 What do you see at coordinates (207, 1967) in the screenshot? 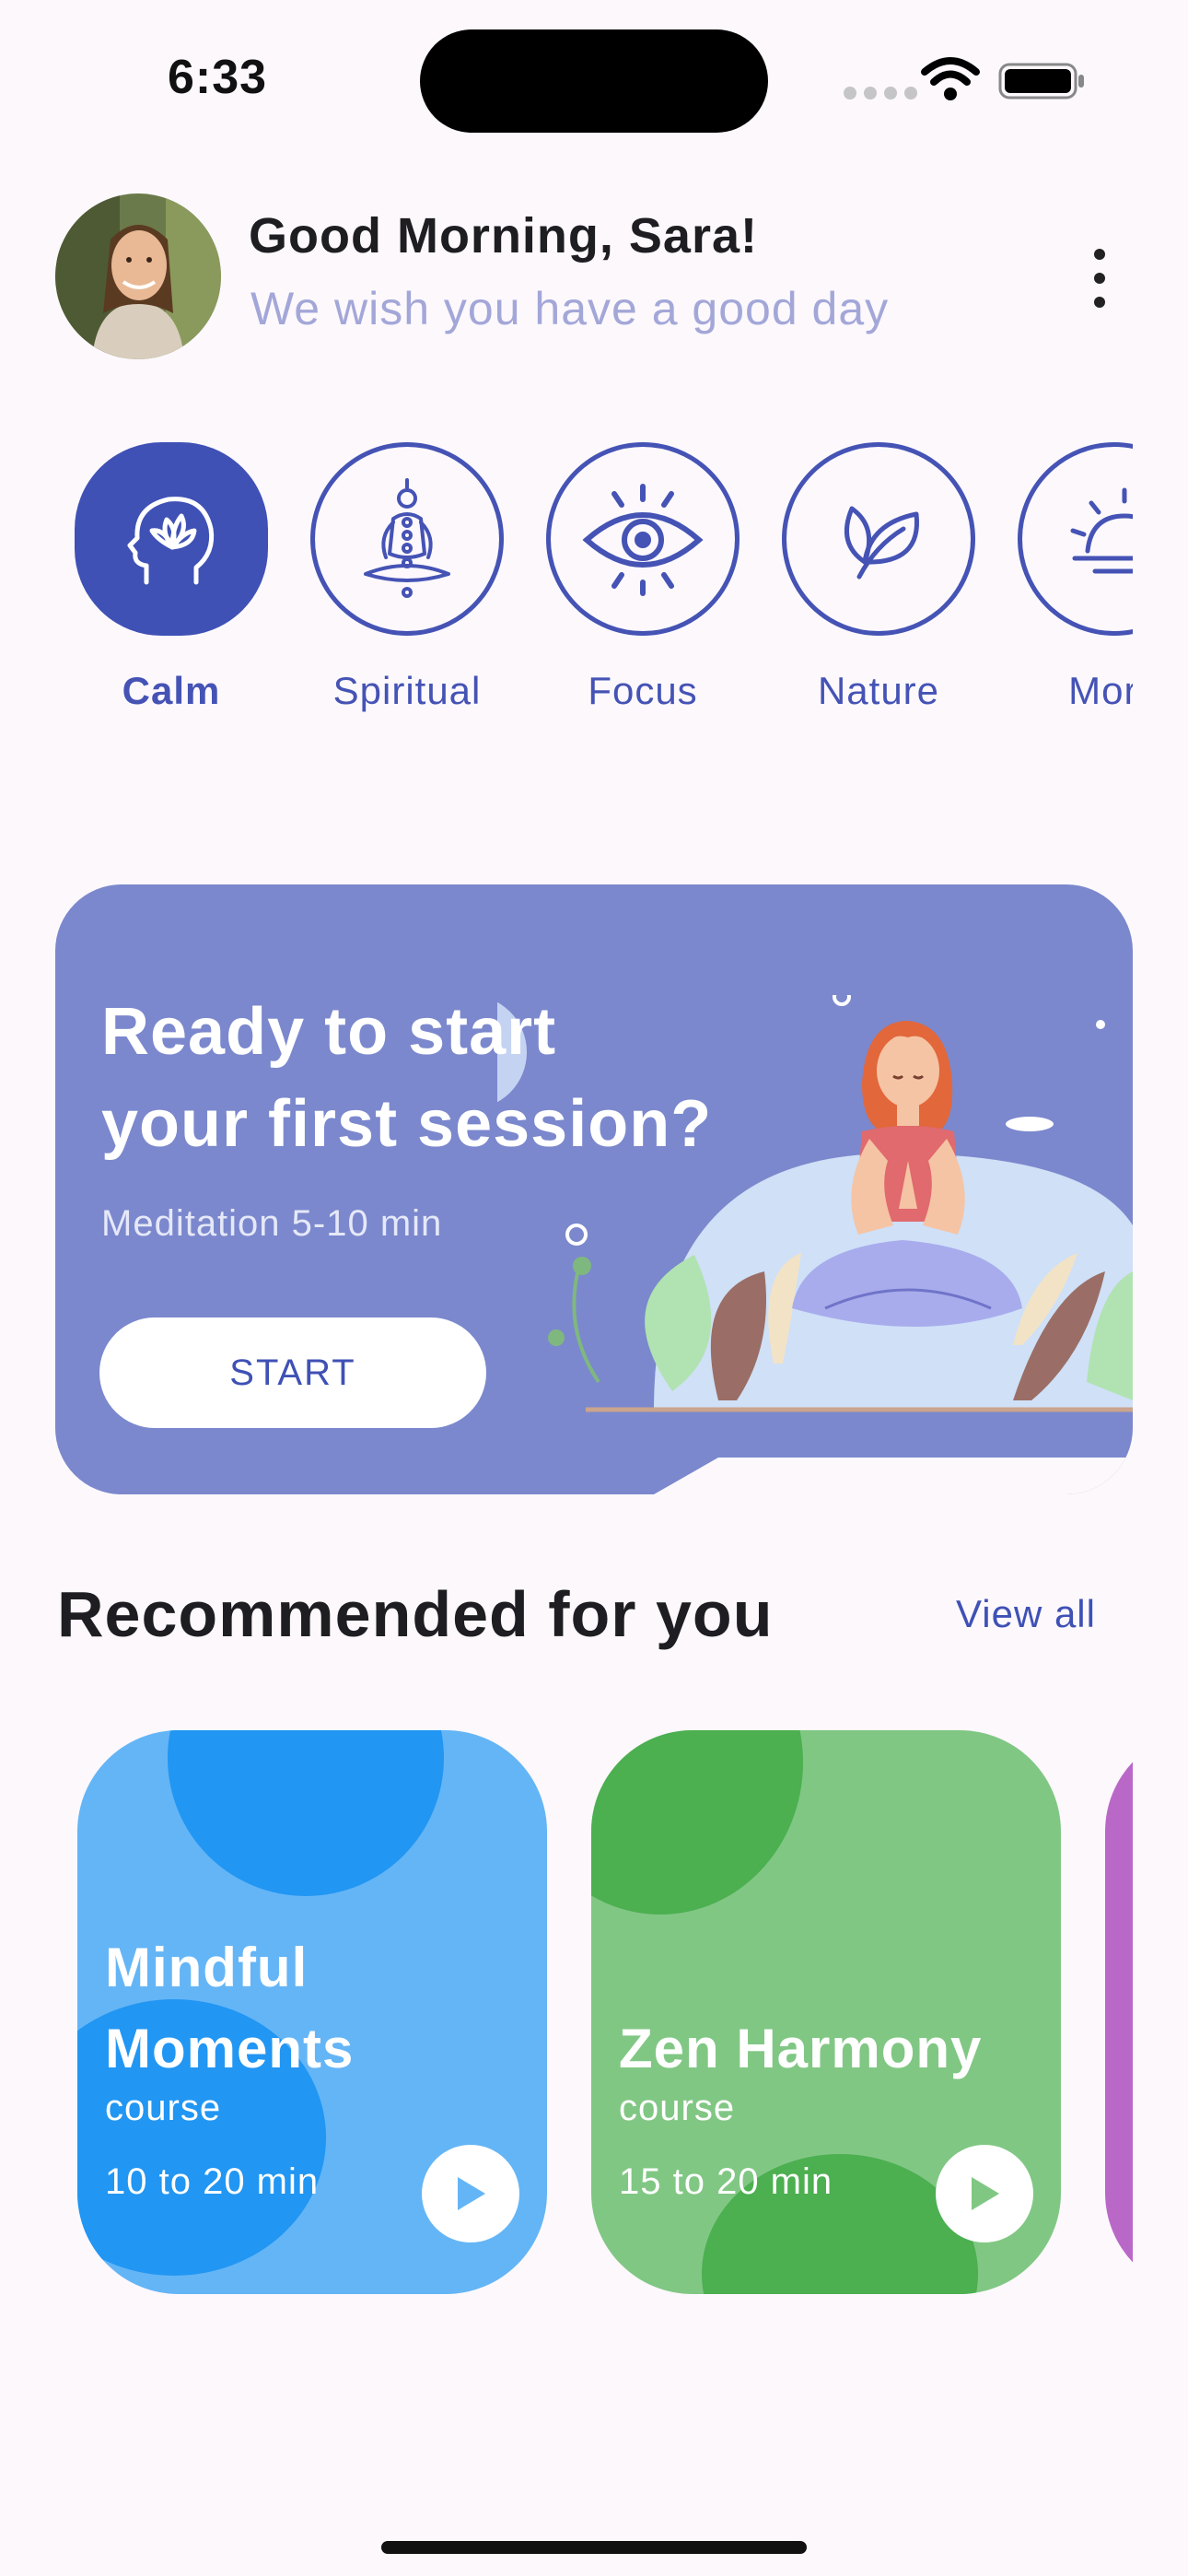
I see `card-title-line: Mindful` at bounding box center [207, 1967].